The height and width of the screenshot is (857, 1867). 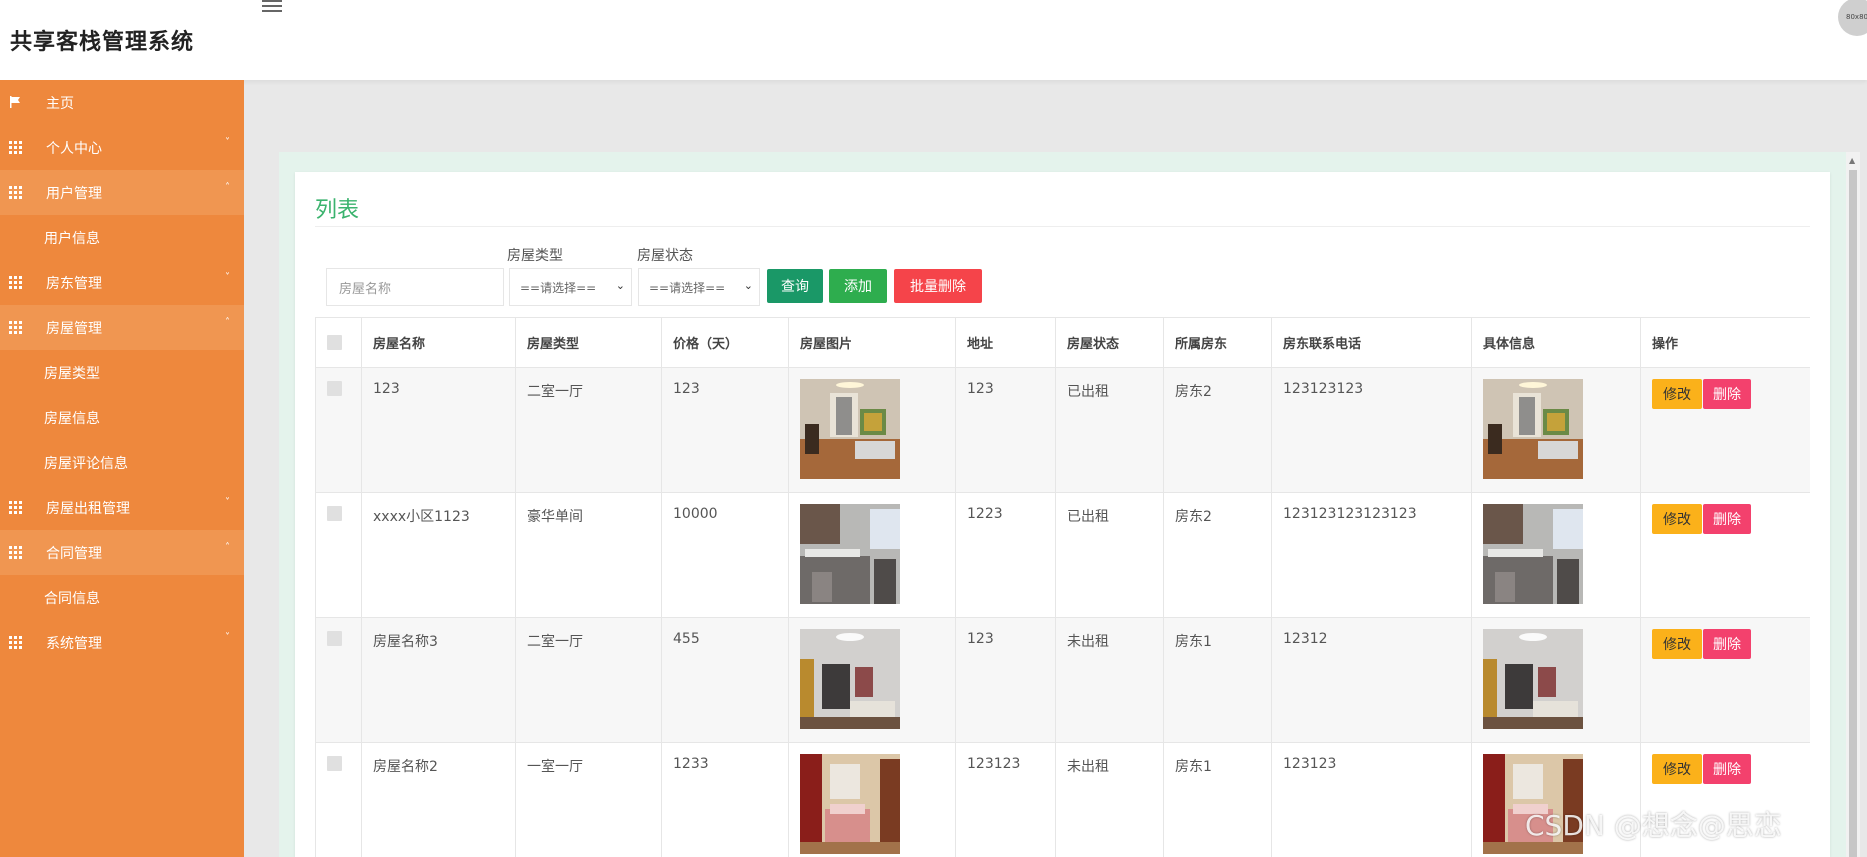 I want to click on column-header: 地址, so click(x=1005, y=342).